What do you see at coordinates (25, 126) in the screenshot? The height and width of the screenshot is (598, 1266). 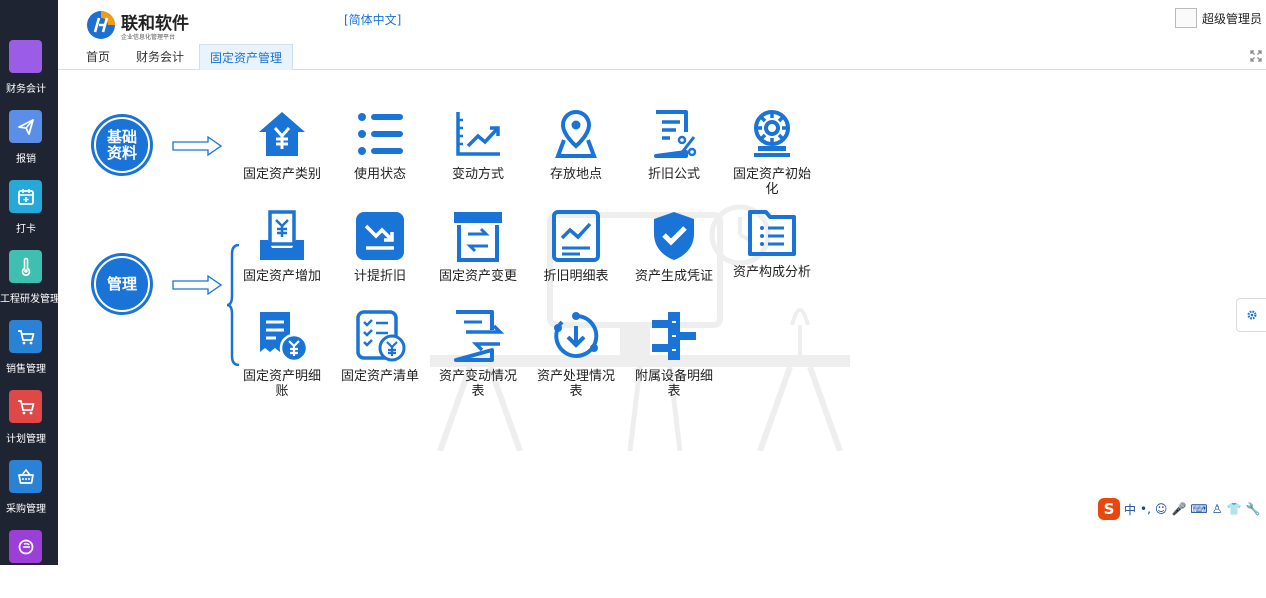 I see `paper-plane-icon` at bounding box center [25, 126].